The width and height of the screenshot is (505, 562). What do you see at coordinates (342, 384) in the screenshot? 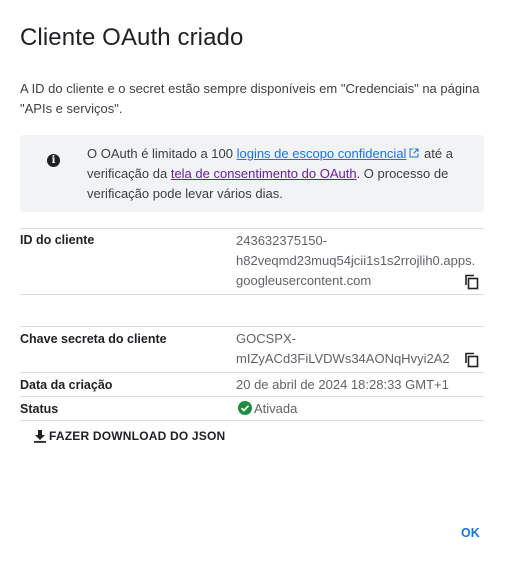
I see `creation-date-value: 20 de abril de 2024 18:28:33 GMT+1` at bounding box center [342, 384].